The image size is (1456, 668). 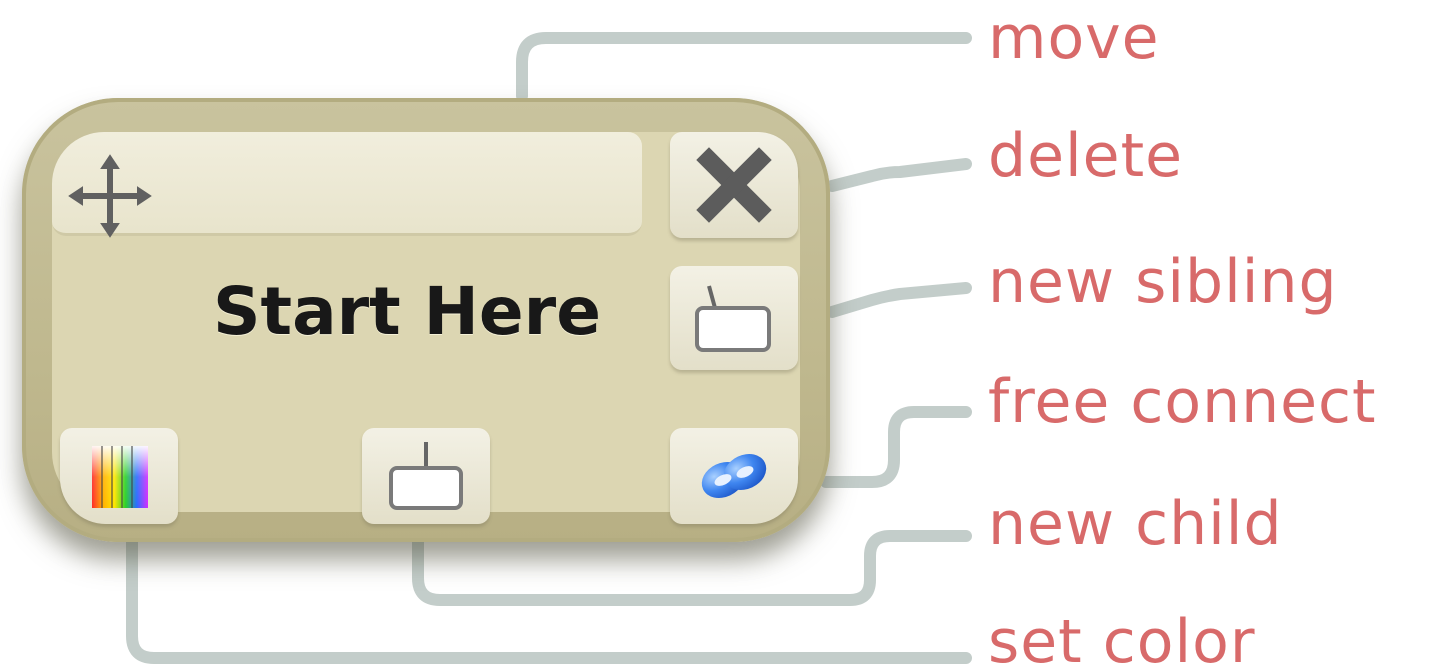 I want to click on new-child-button, so click(x=426, y=476).